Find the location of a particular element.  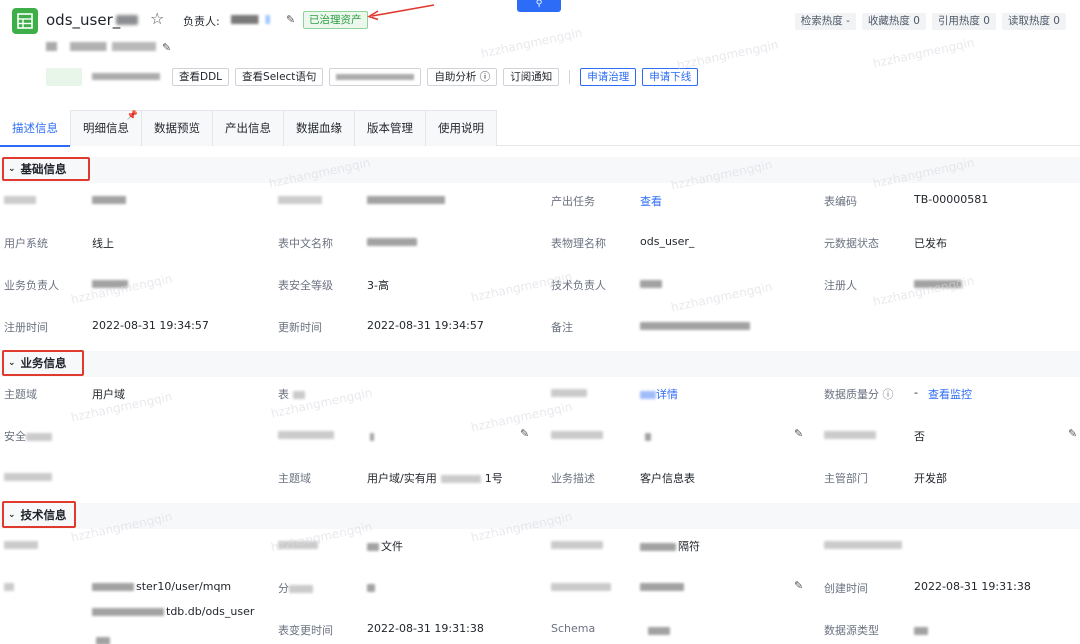

label-schema: Schema is located at coordinates (573, 628).